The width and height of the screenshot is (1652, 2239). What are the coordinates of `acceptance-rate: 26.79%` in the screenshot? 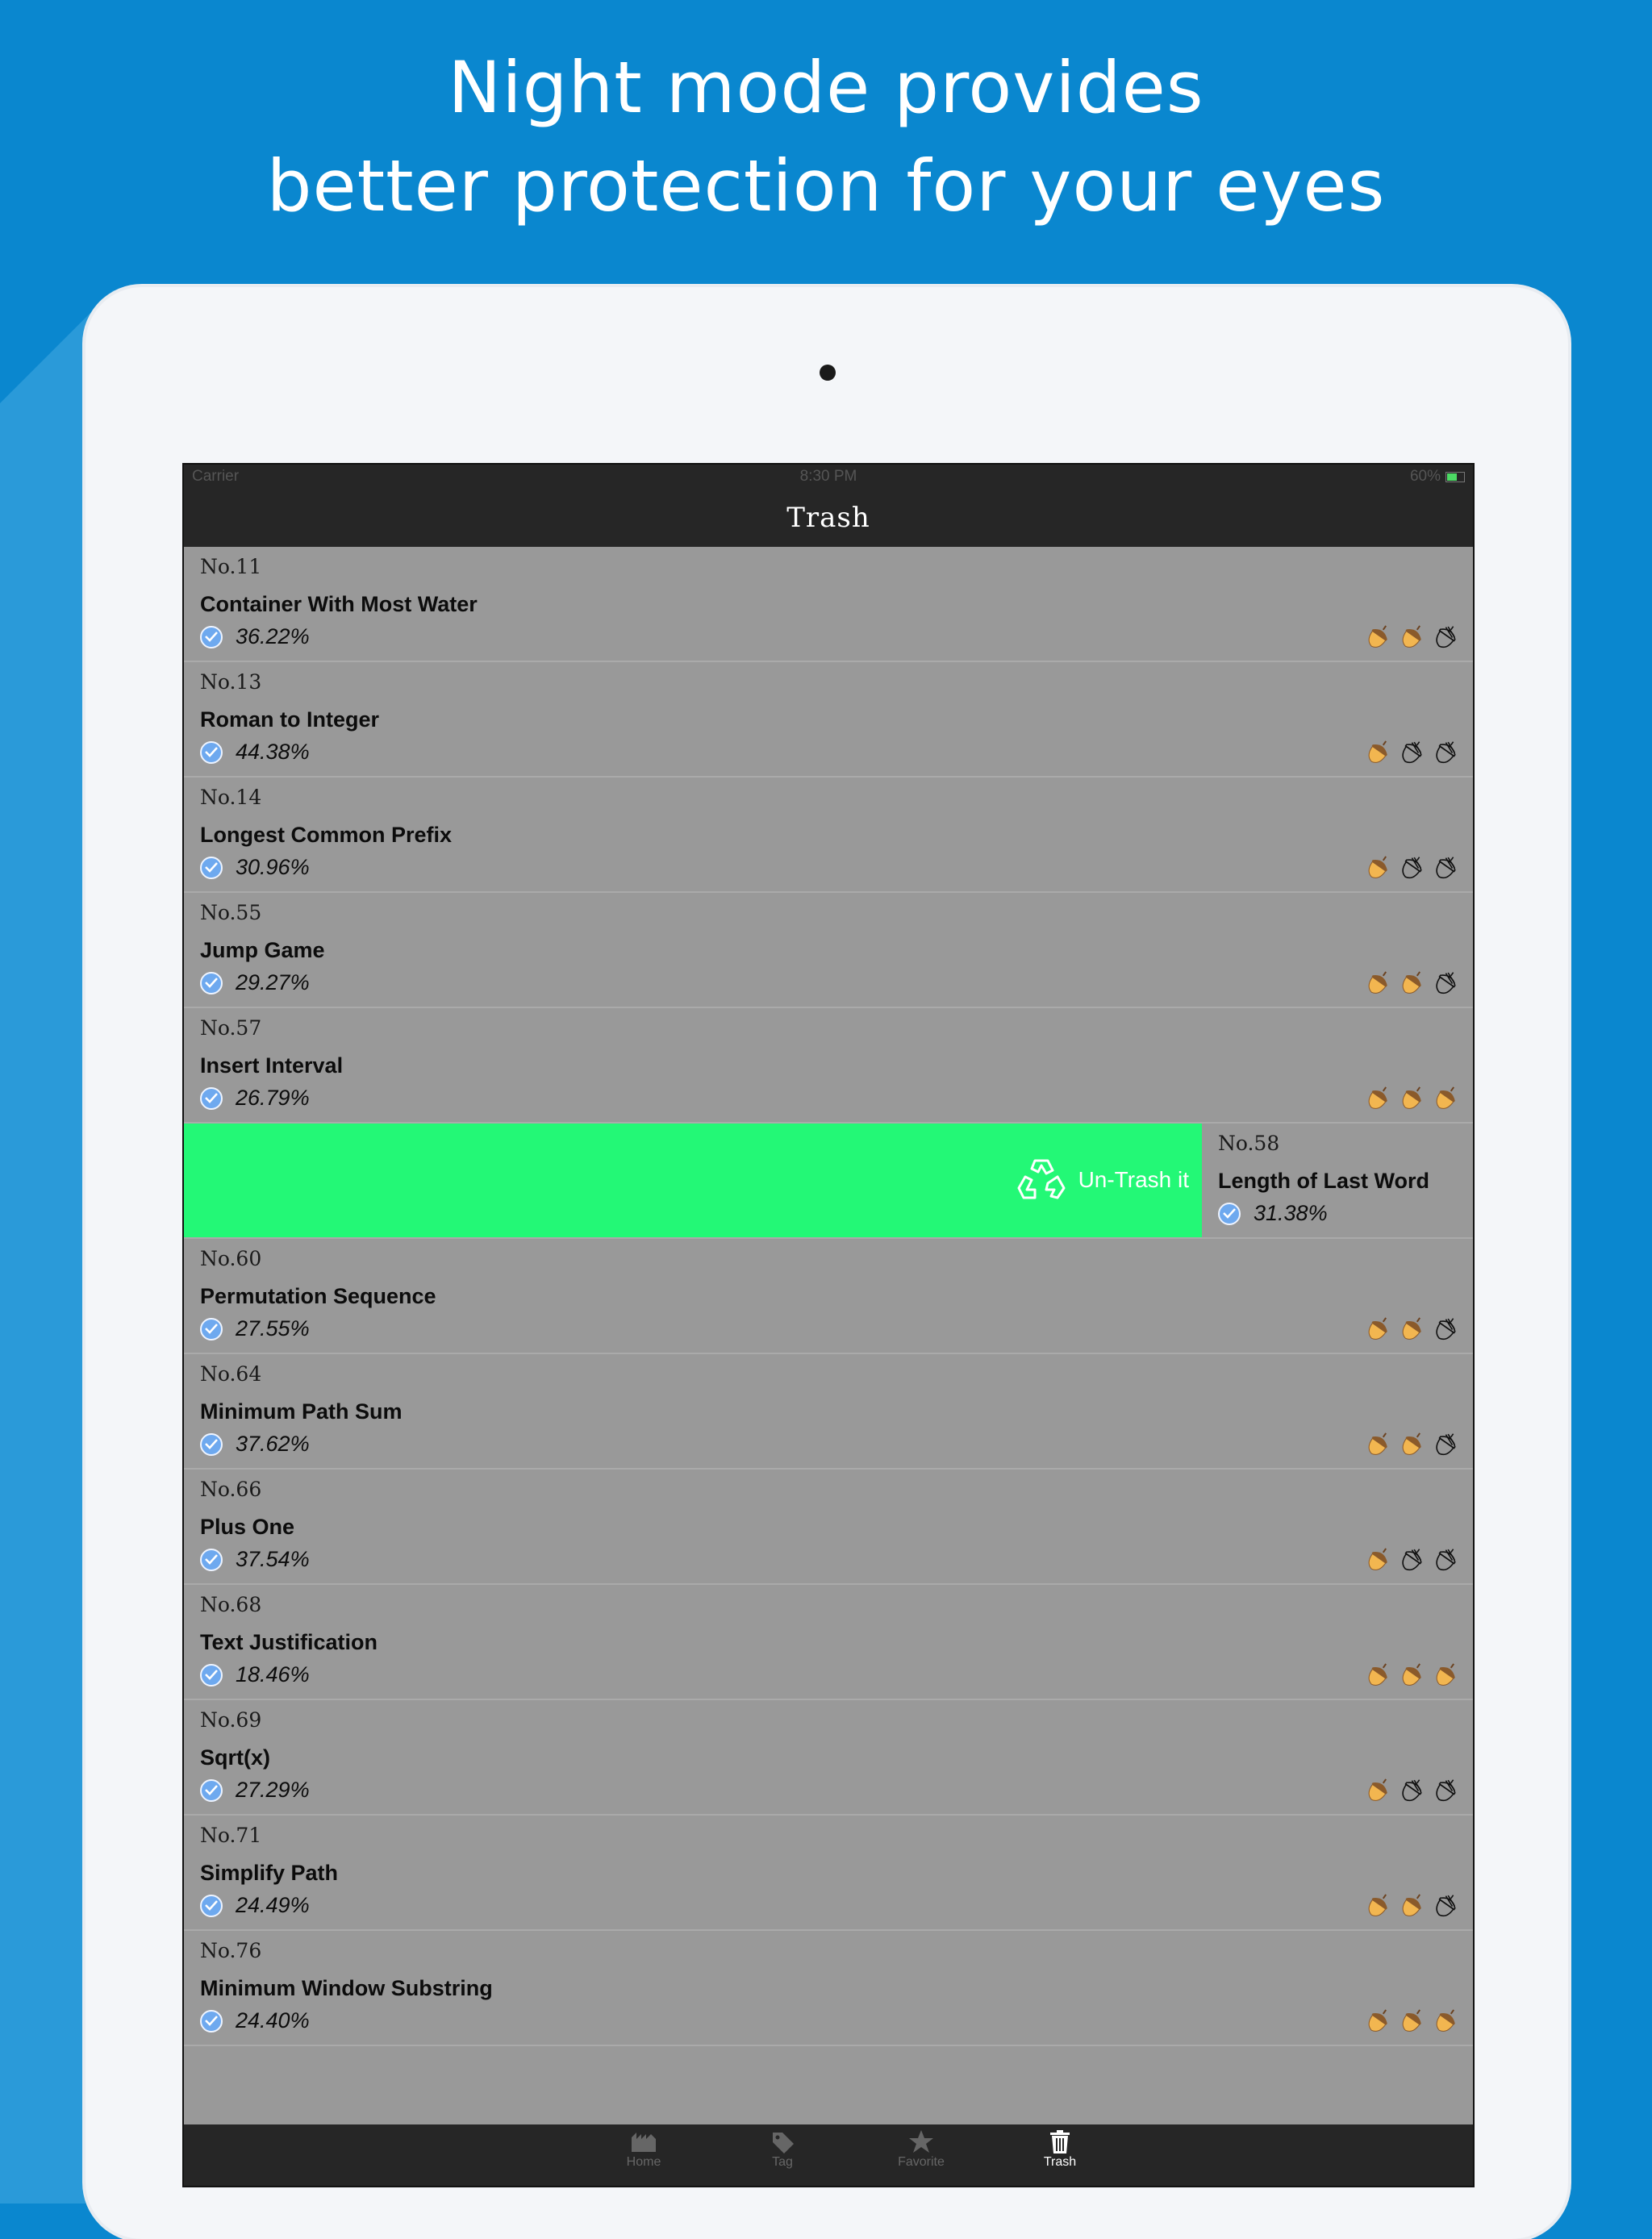 It's located at (255, 1098).